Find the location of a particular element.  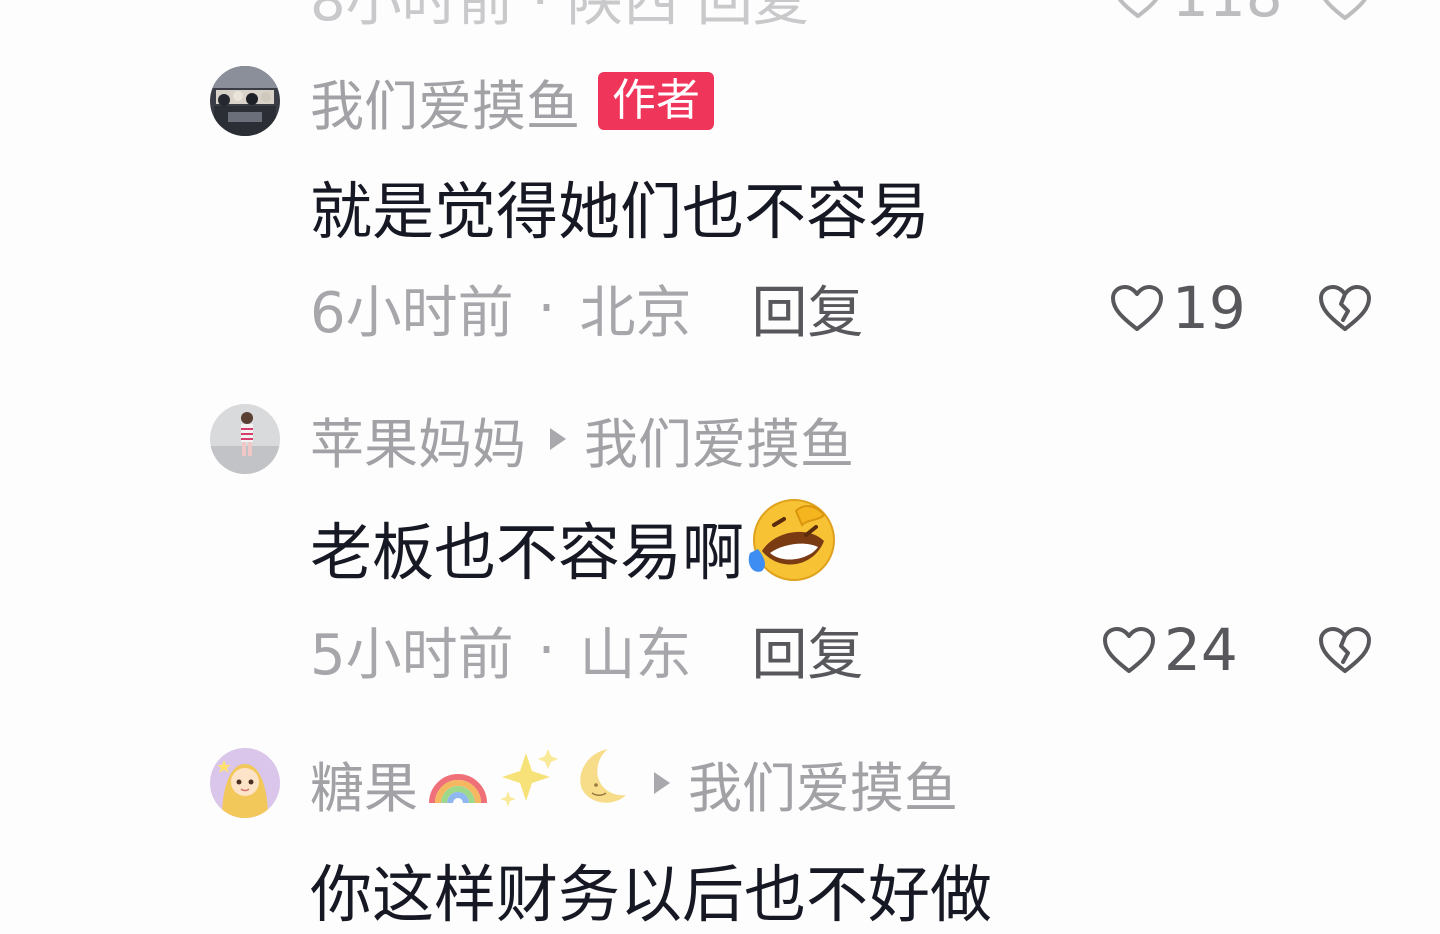

rolling-on-floor-laughing-emoji is located at coordinates (792, 547).